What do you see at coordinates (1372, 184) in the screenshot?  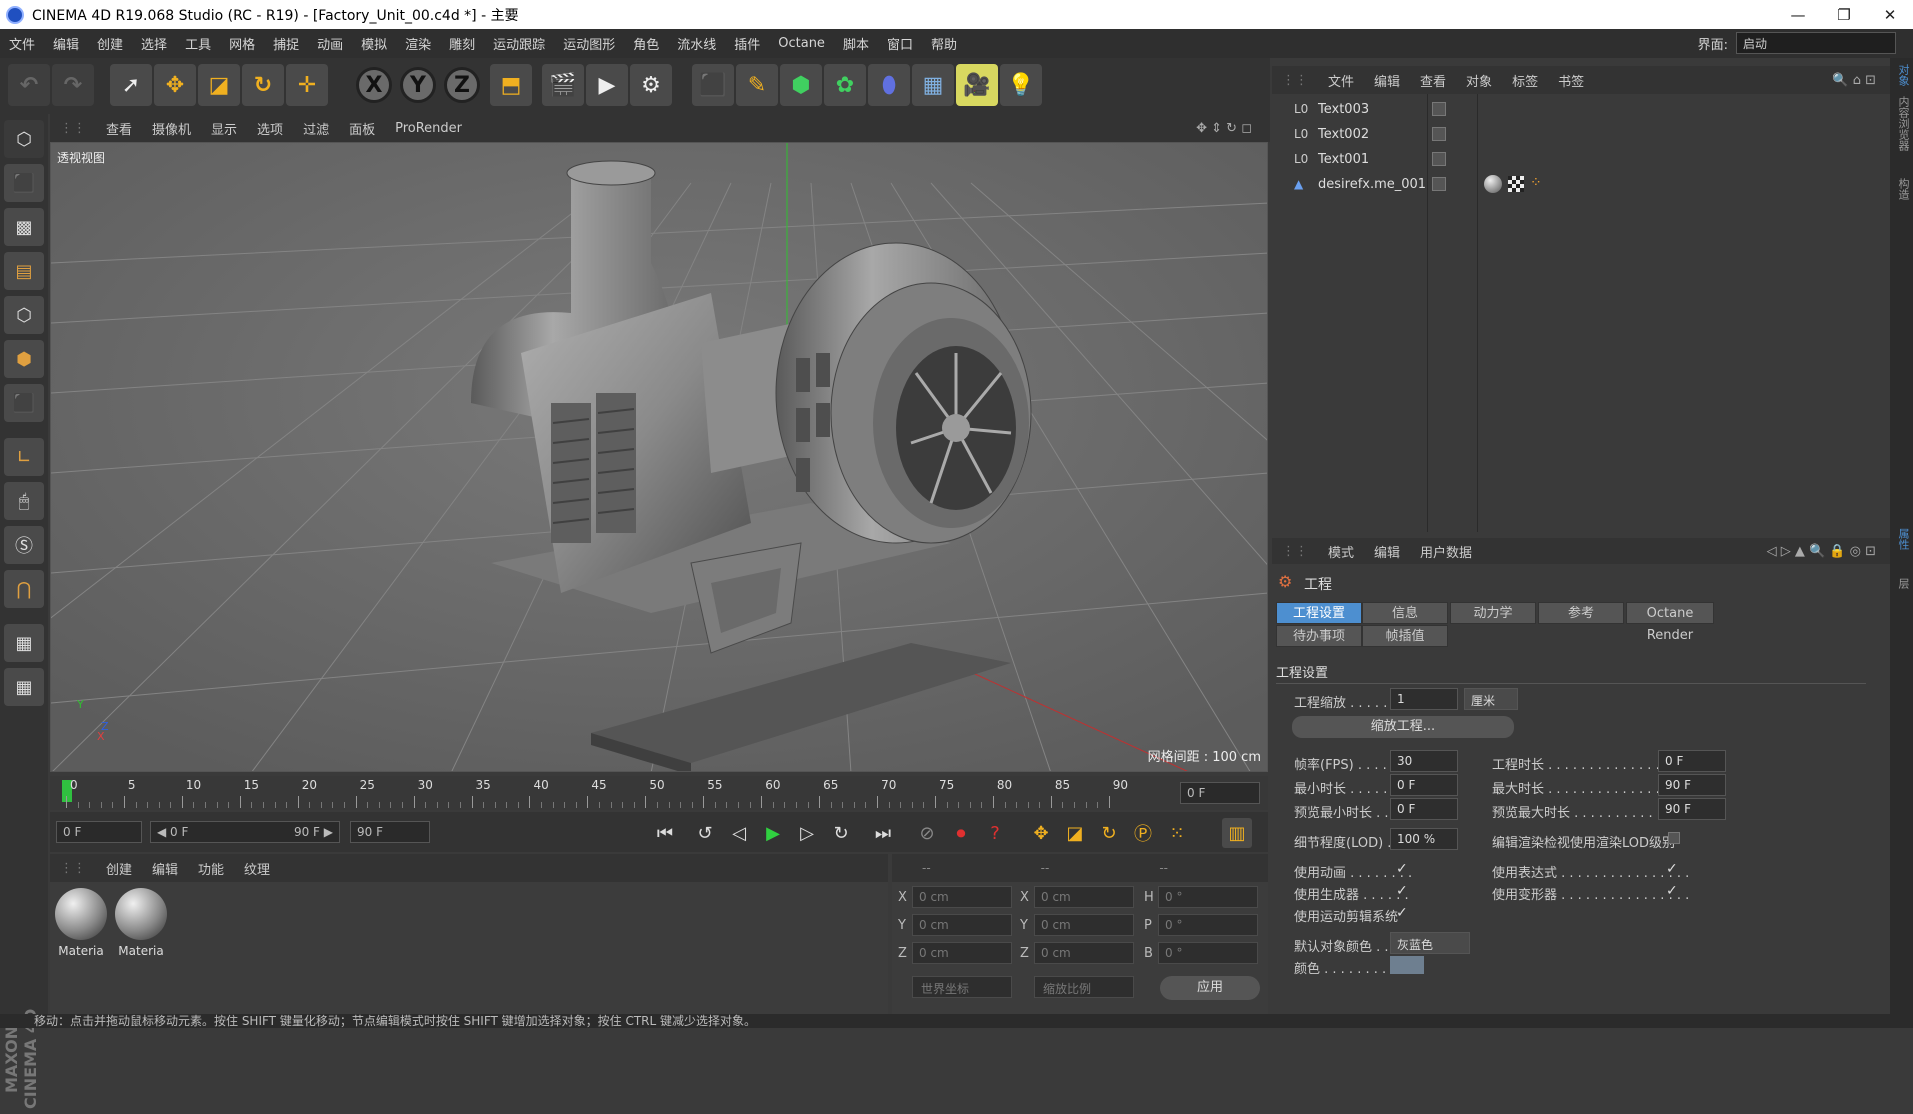 I see `object-name: desirefx.me_001` at bounding box center [1372, 184].